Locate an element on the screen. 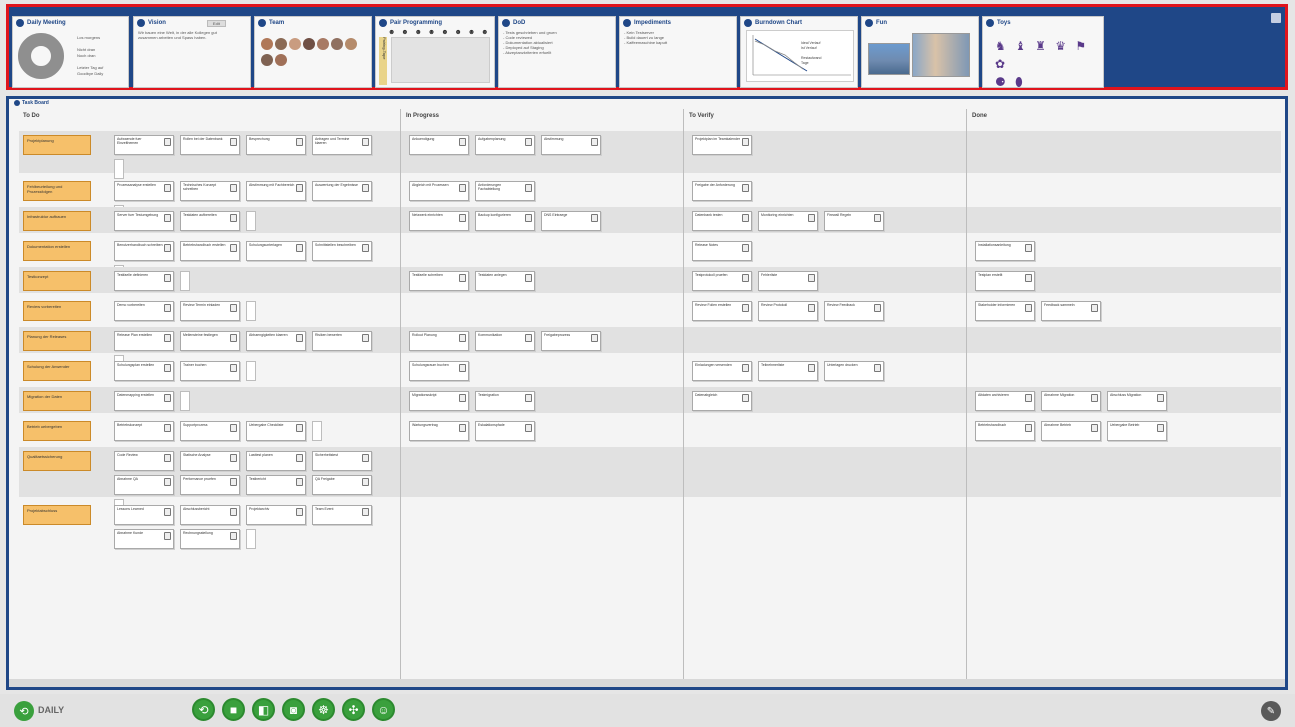 This screenshot has height=727, width=1295. task-card: Testdaten aufbereiten is located at coordinates (210, 221).